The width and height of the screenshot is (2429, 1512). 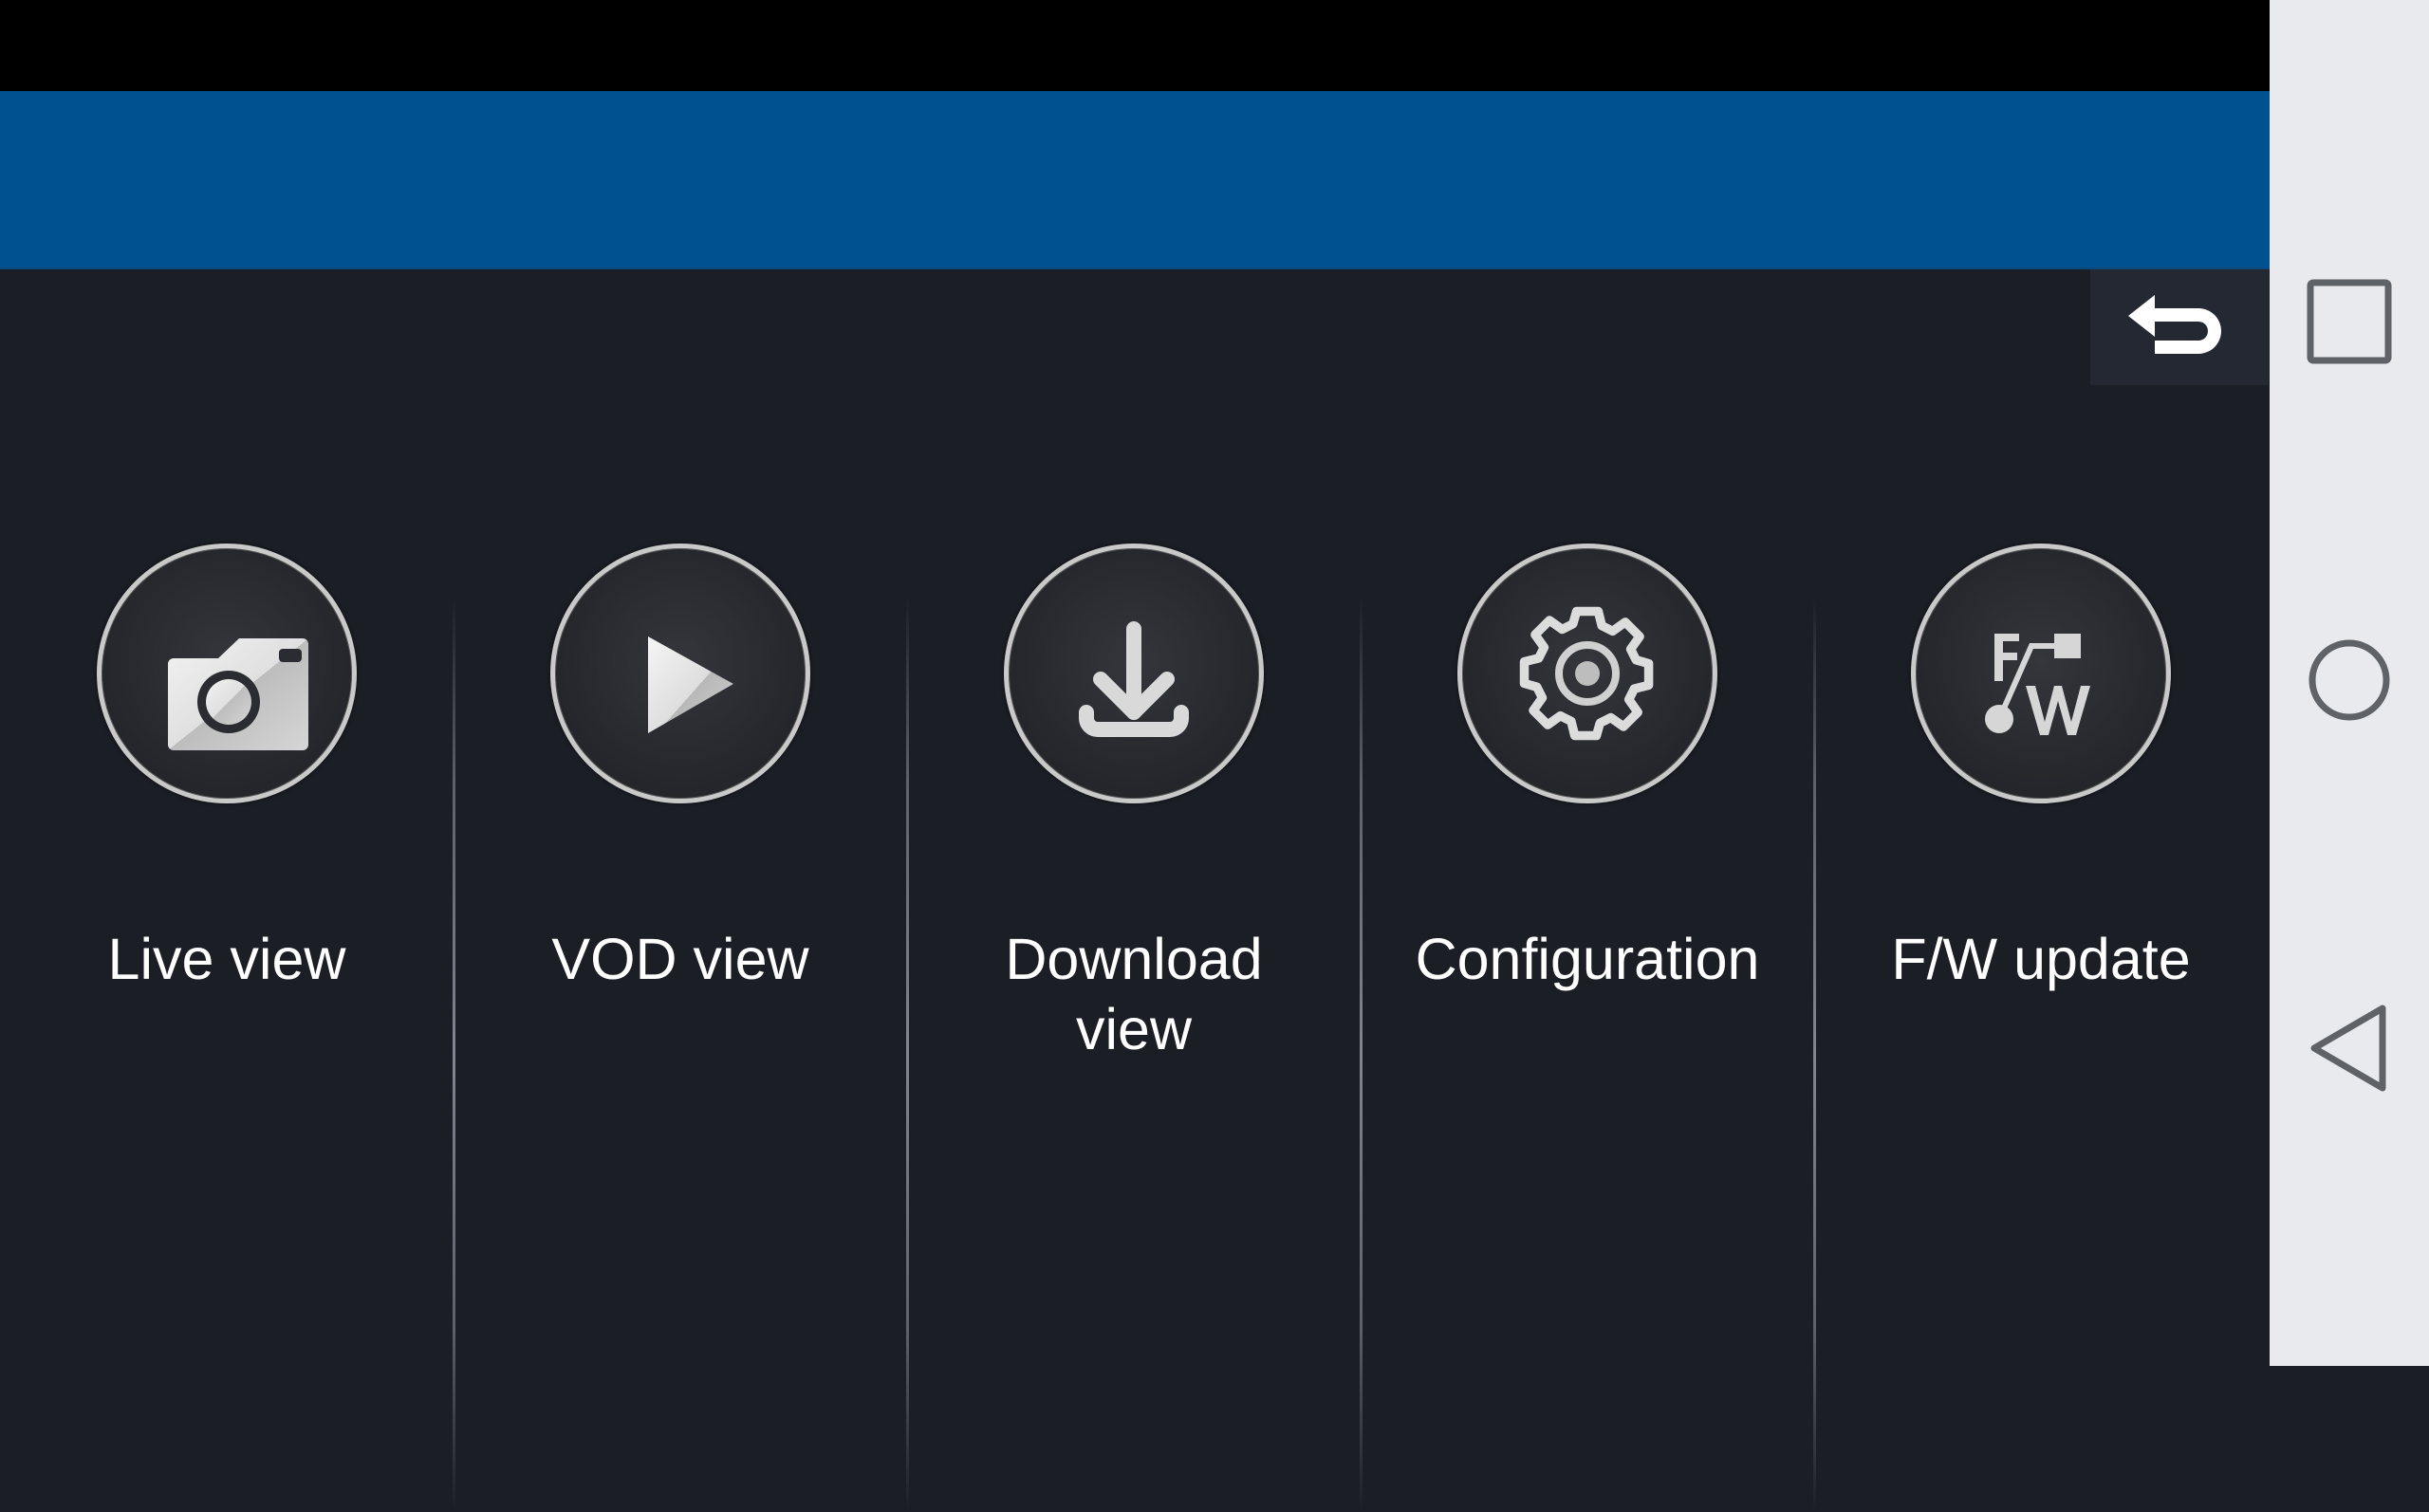 What do you see at coordinates (2041, 959) in the screenshot?
I see `fw-update-label: F/W update` at bounding box center [2041, 959].